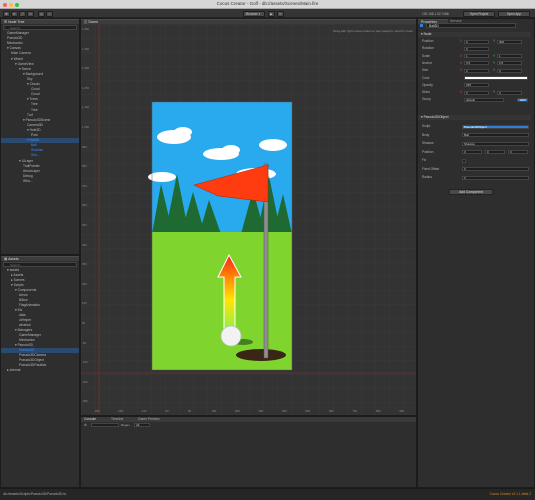 This screenshot has width=535, height=500. Describe the element at coordinates (30, 115) in the screenshot. I see `tree-node-item: Turf` at that location.